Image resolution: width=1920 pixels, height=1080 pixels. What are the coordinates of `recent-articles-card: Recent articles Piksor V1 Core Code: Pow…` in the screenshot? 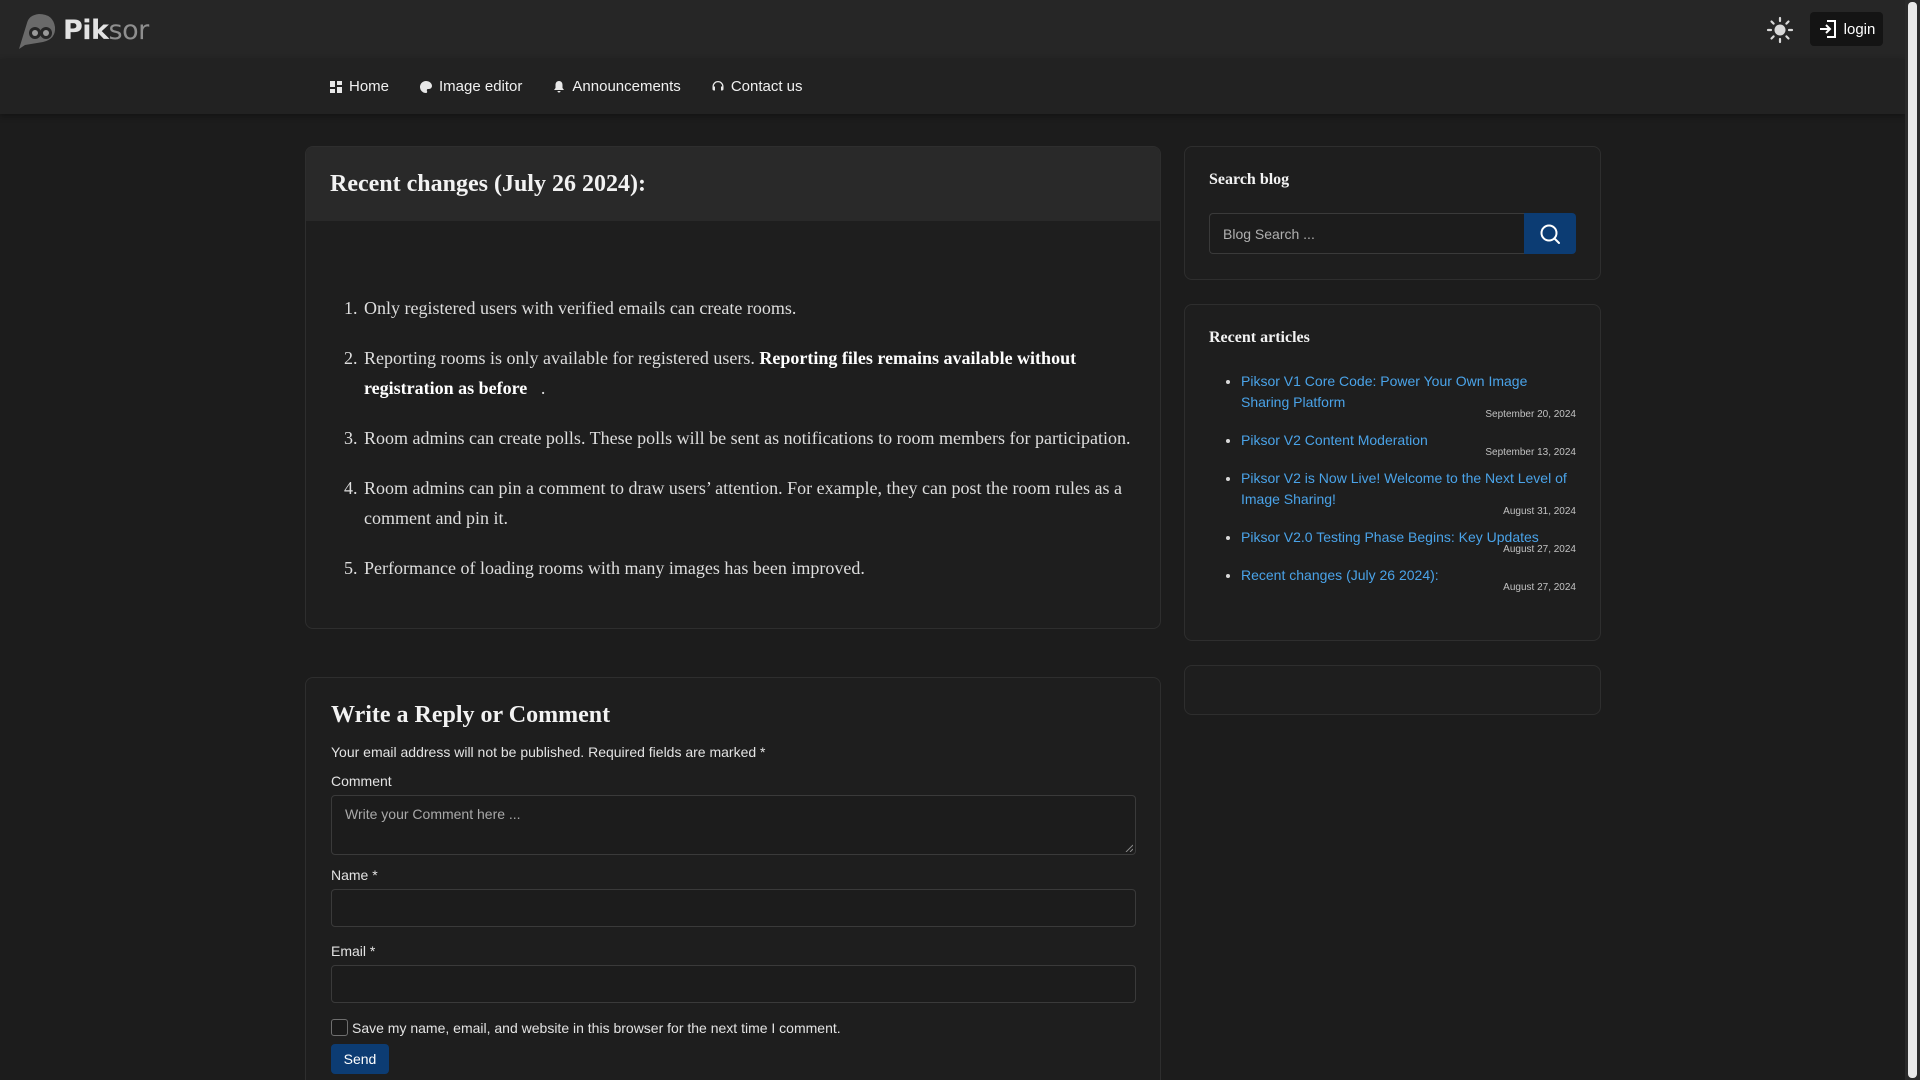 It's located at (1392, 472).